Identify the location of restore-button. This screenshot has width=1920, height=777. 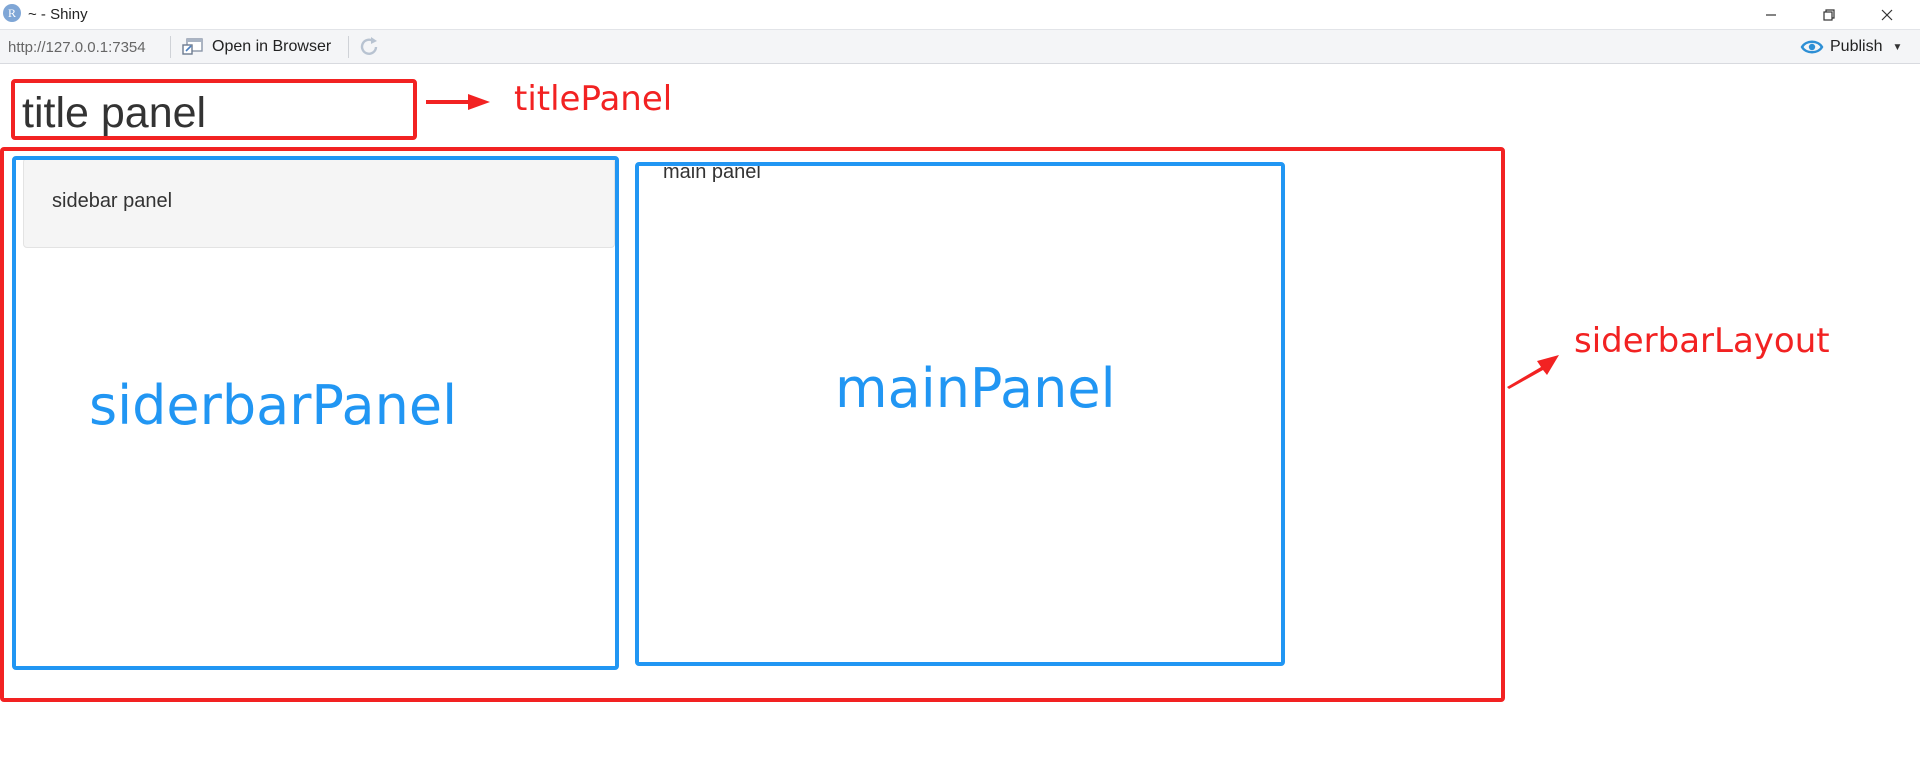
(1829, 14).